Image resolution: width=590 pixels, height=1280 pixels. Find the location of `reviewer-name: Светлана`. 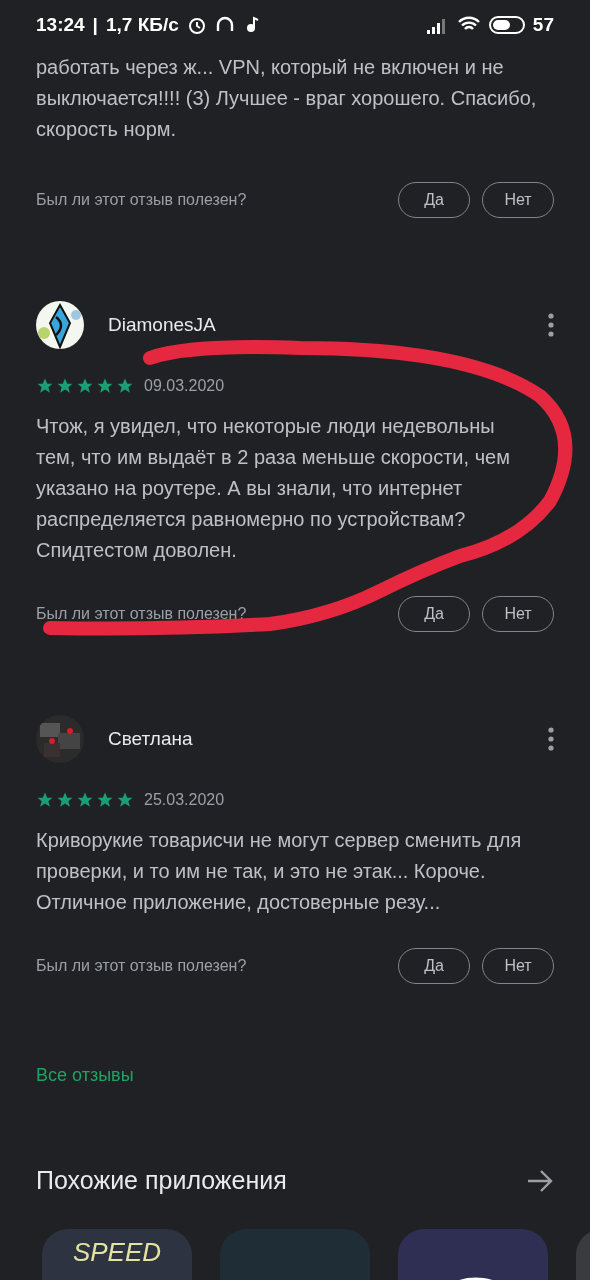

reviewer-name: Светлана is located at coordinates (151, 739).